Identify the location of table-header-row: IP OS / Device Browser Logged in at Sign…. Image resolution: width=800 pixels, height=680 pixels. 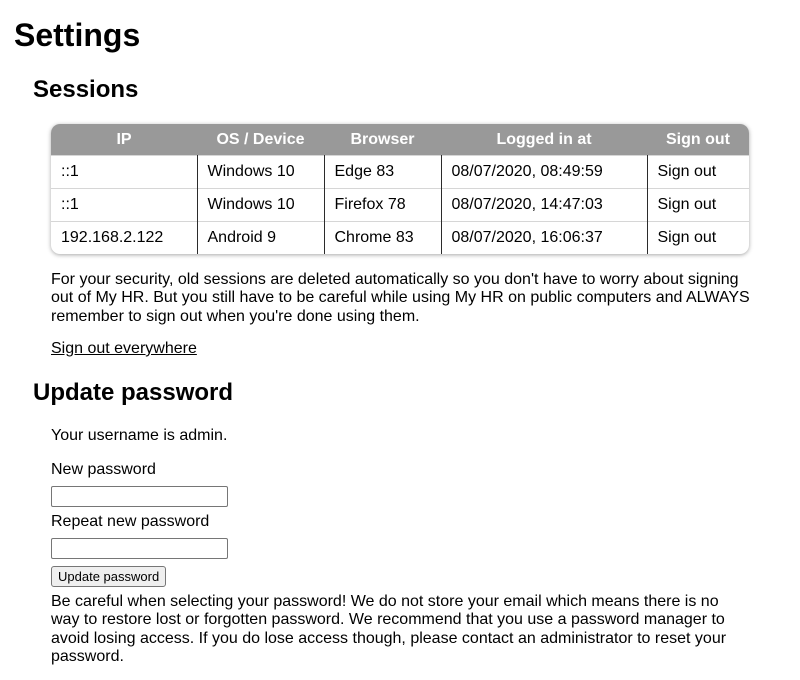
(400, 140).